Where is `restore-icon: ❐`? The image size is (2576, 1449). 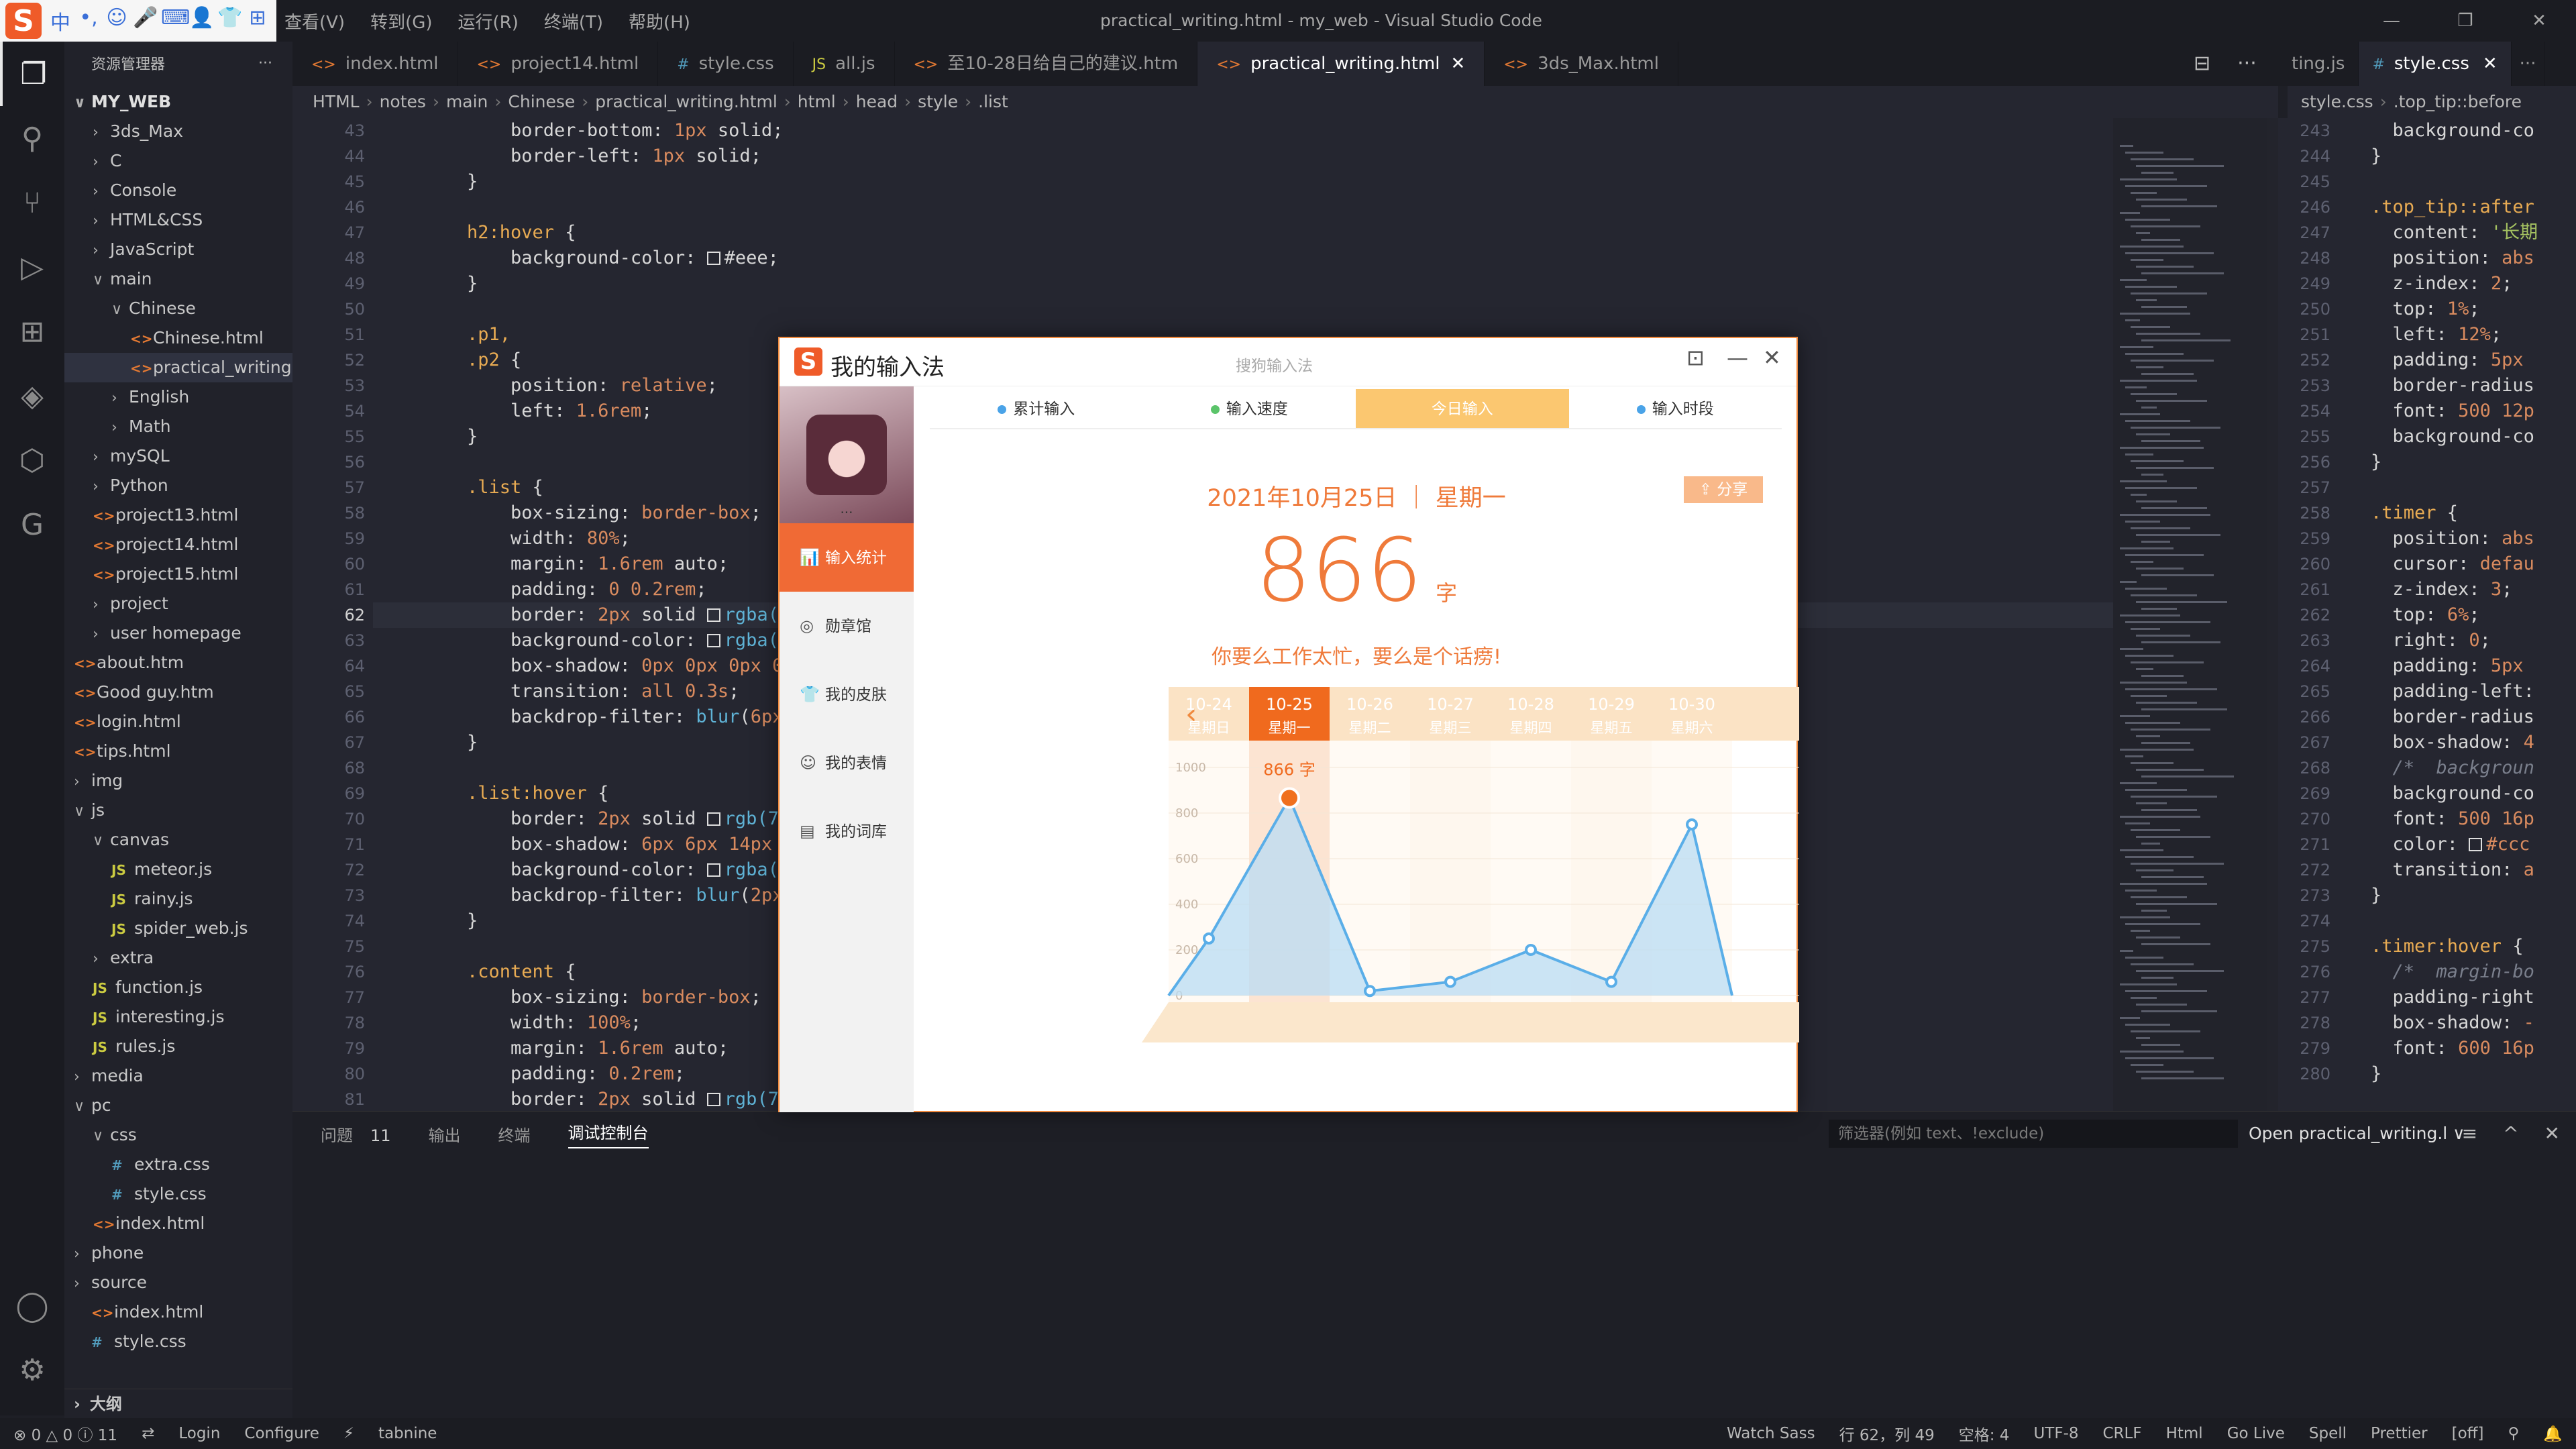
restore-icon: ❐ is located at coordinates (2465, 21).